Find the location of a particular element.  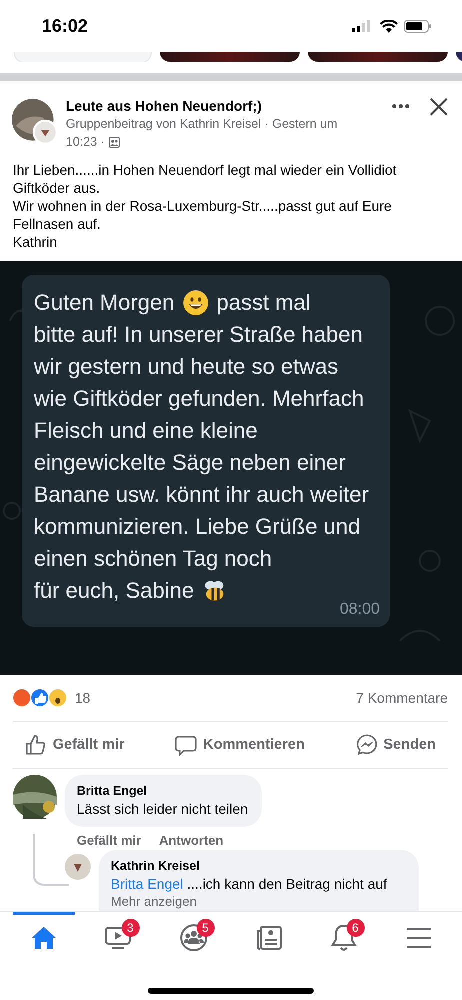

nav-video-tab: 3 is located at coordinates (119, 936).